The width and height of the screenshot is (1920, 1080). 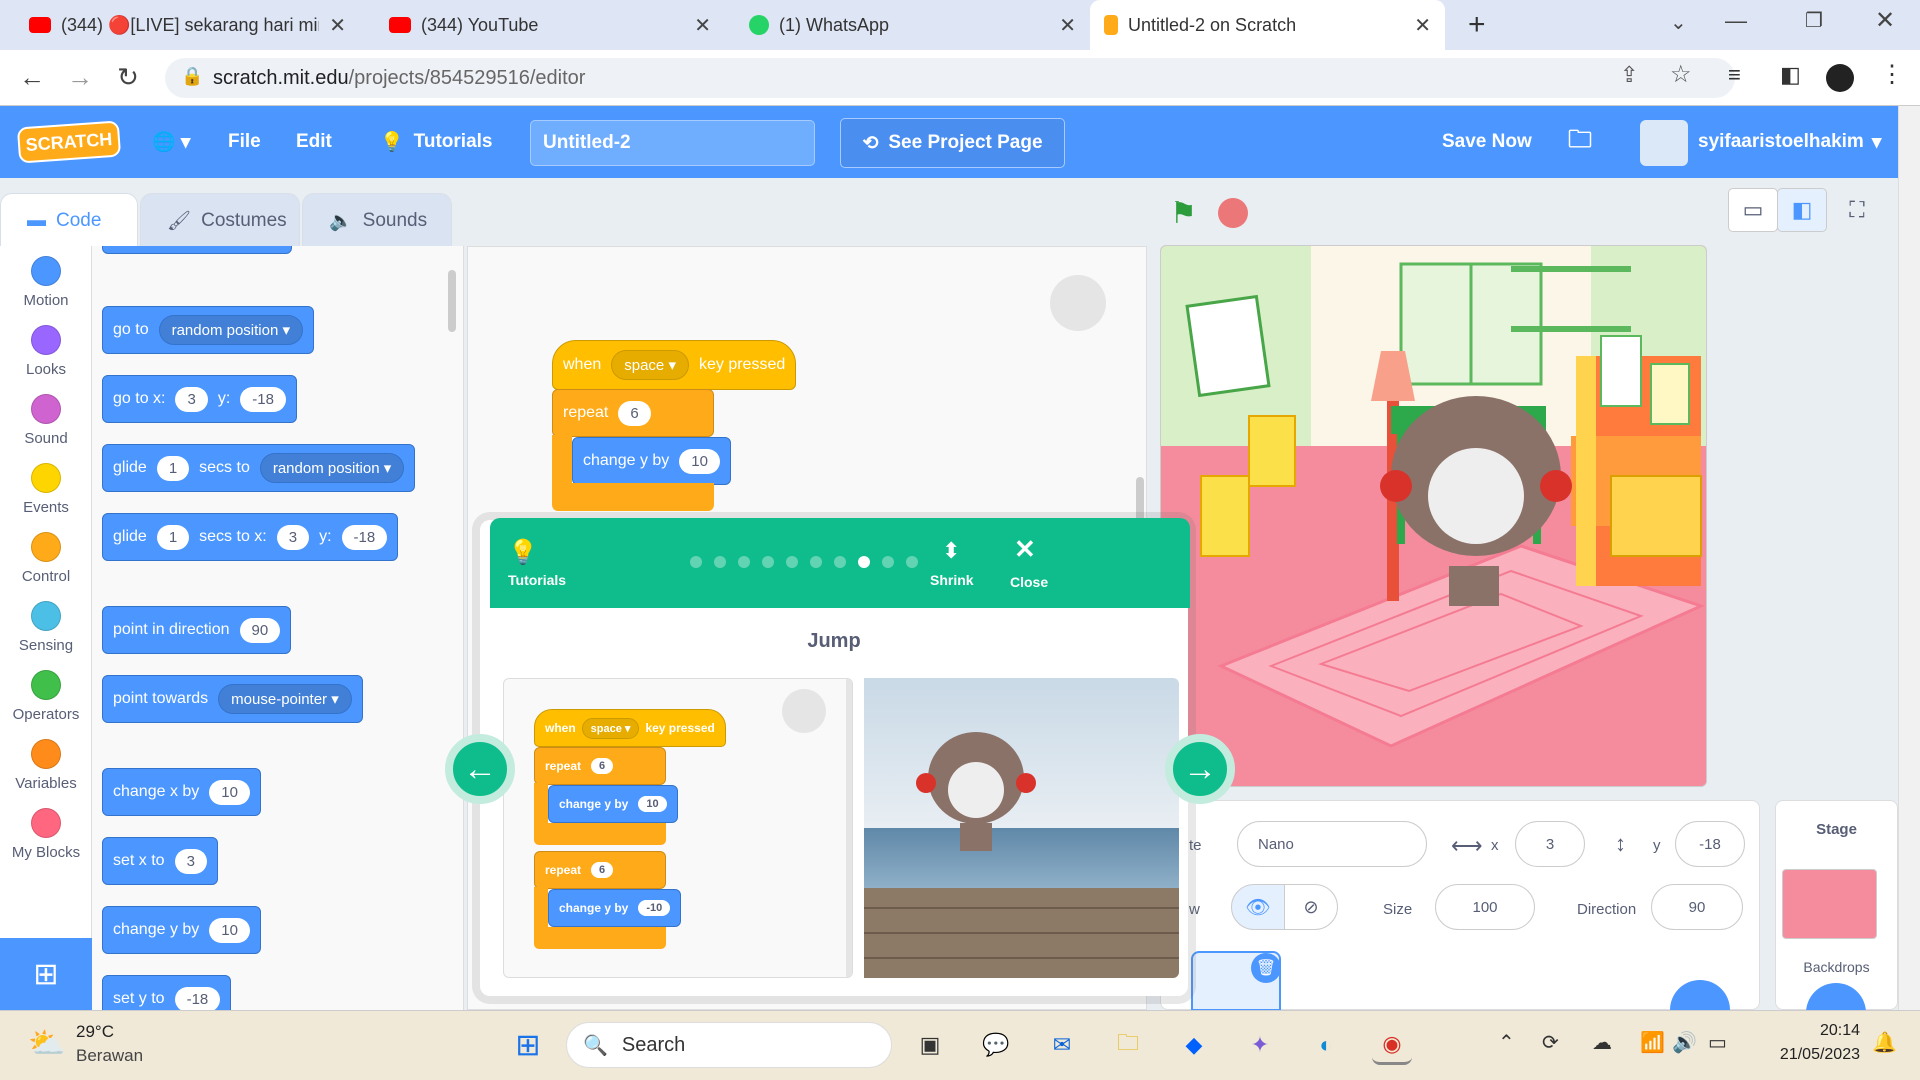 I want to click on side-panel-icon: ◧, so click(x=1790, y=75).